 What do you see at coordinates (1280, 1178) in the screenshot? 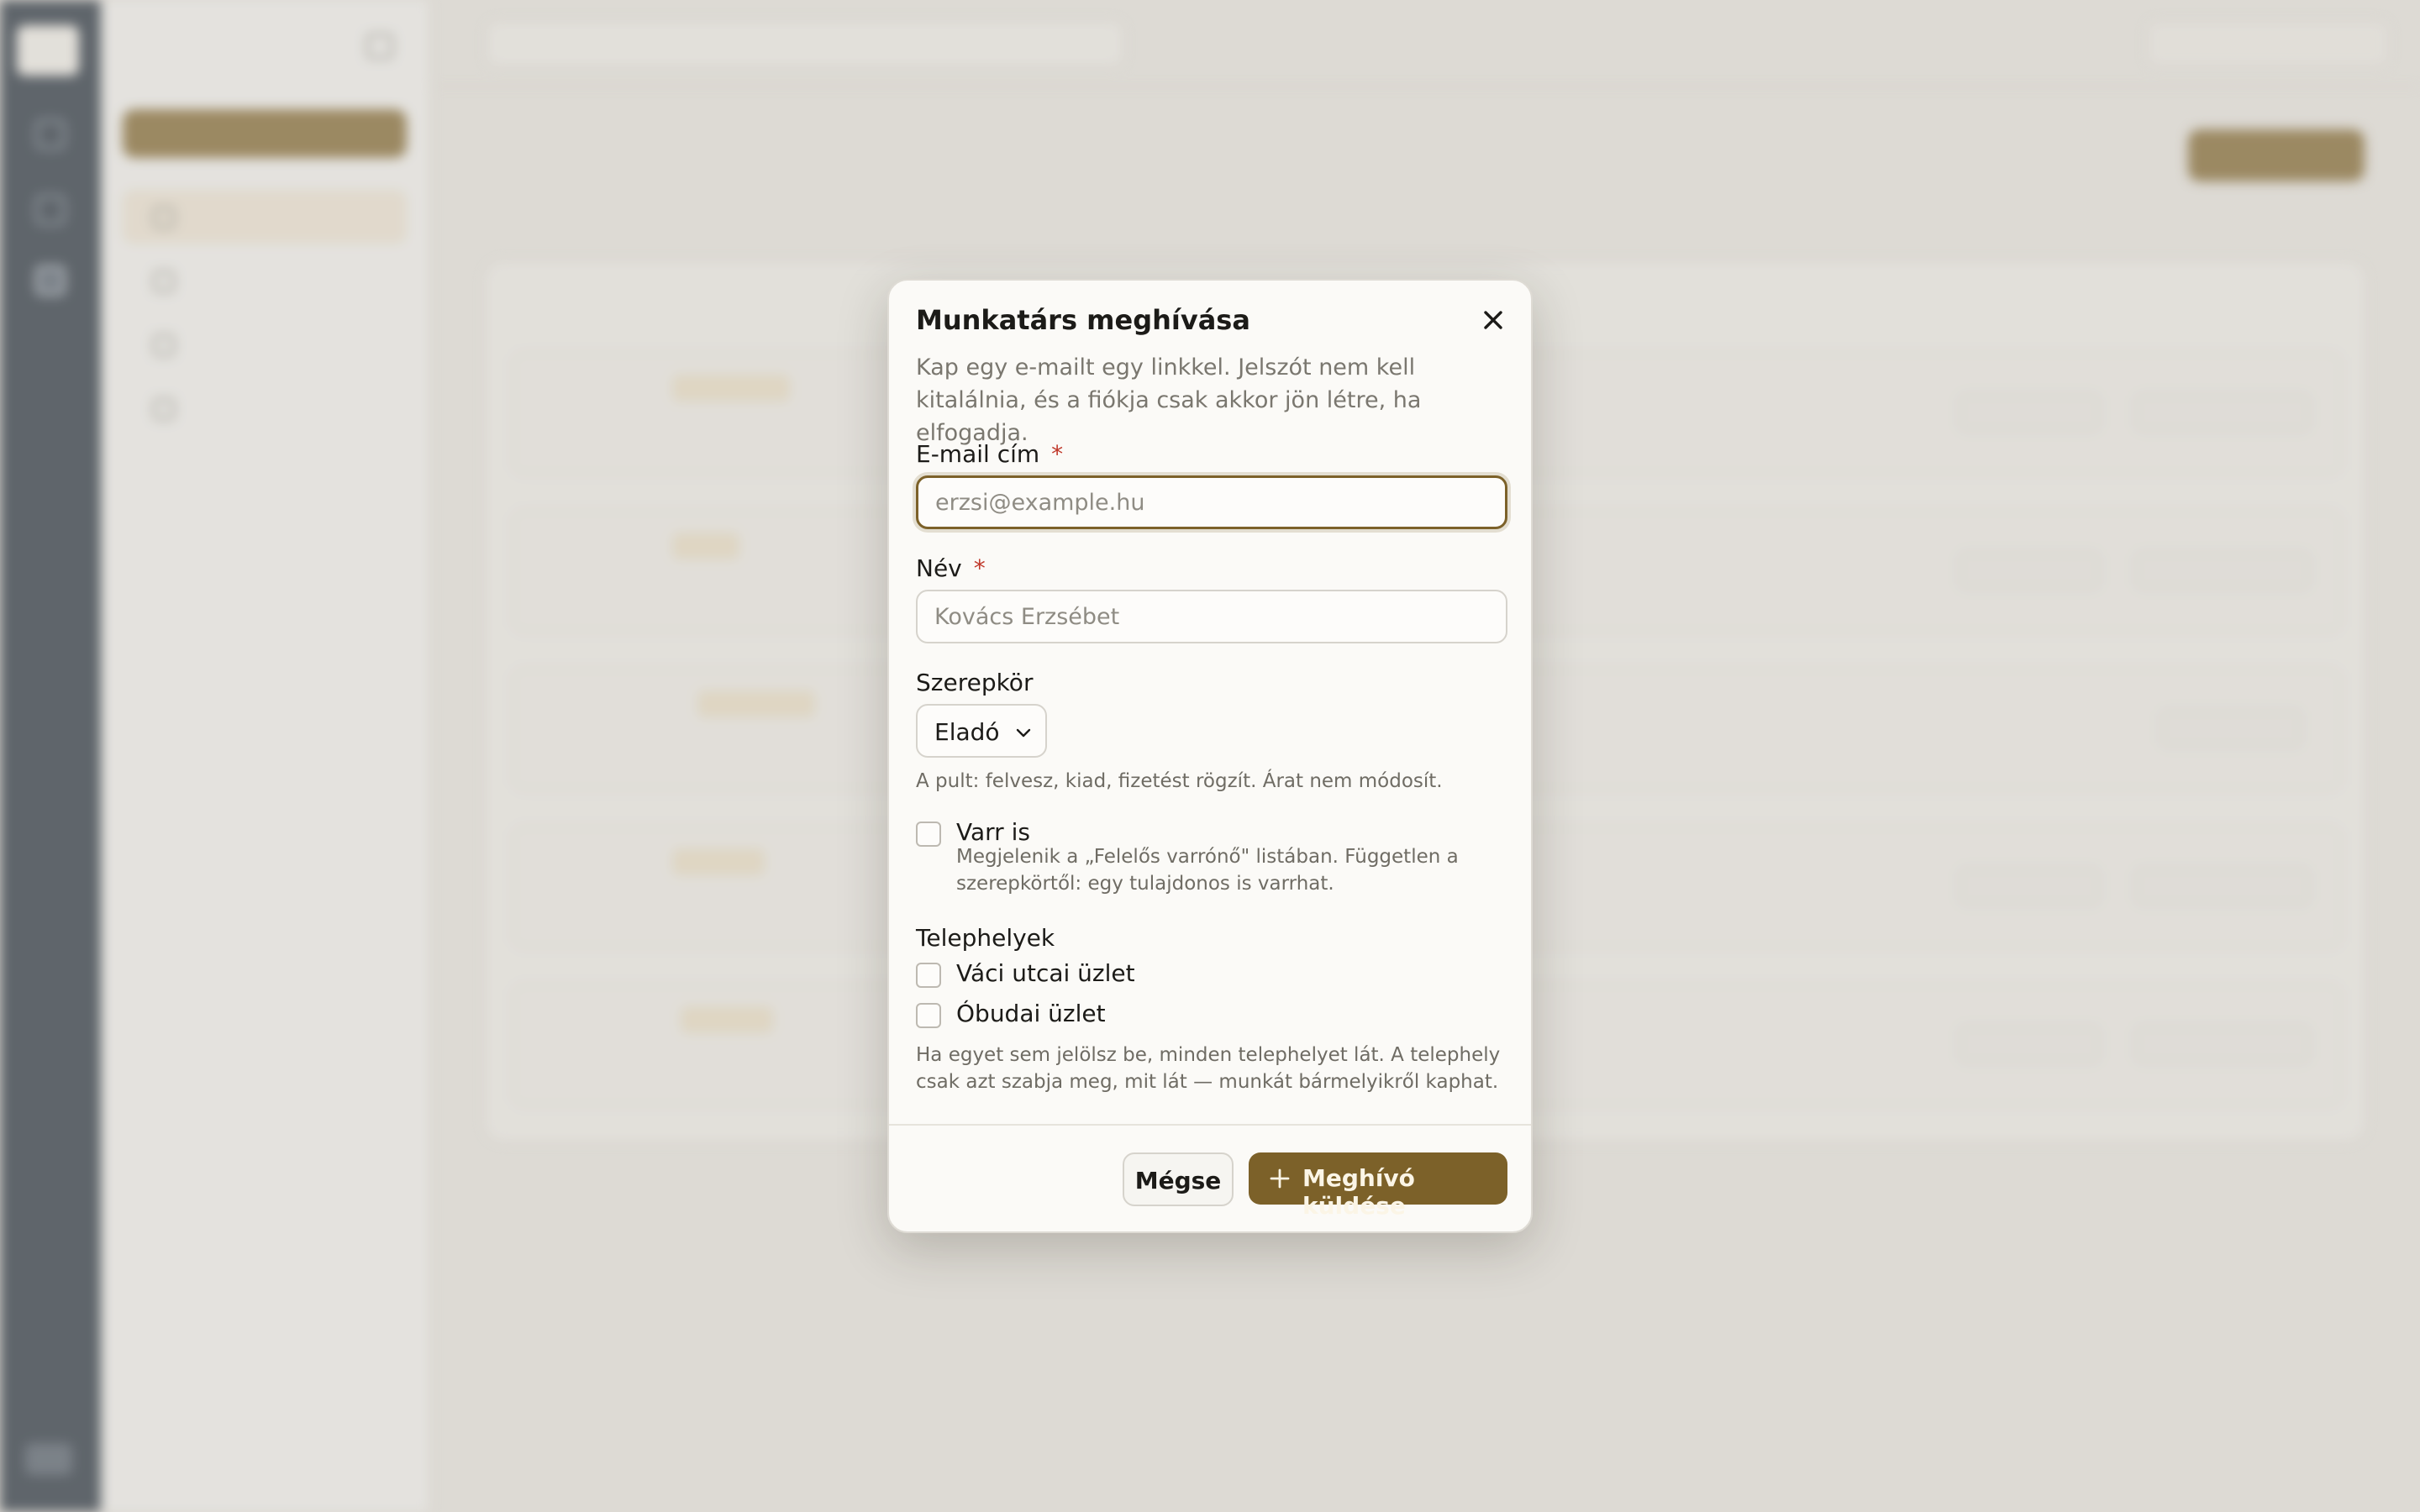
I see `plus-icon` at bounding box center [1280, 1178].